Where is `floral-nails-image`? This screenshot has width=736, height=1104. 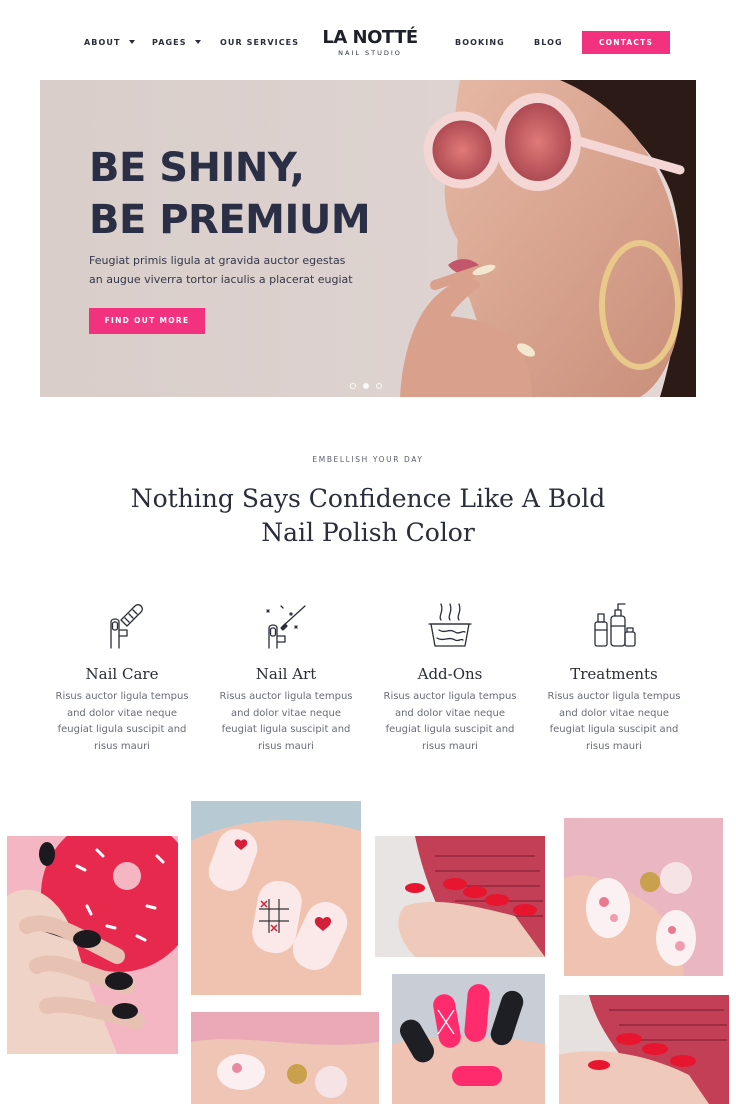
floral-nails-image is located at coordinates (630, 919).